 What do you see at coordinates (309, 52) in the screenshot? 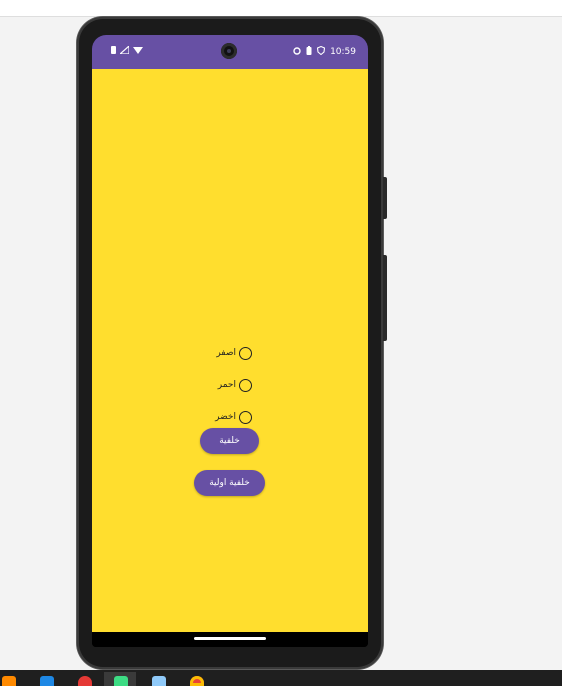
I see `battery-saver-icon` at bounding box center [309, 52].